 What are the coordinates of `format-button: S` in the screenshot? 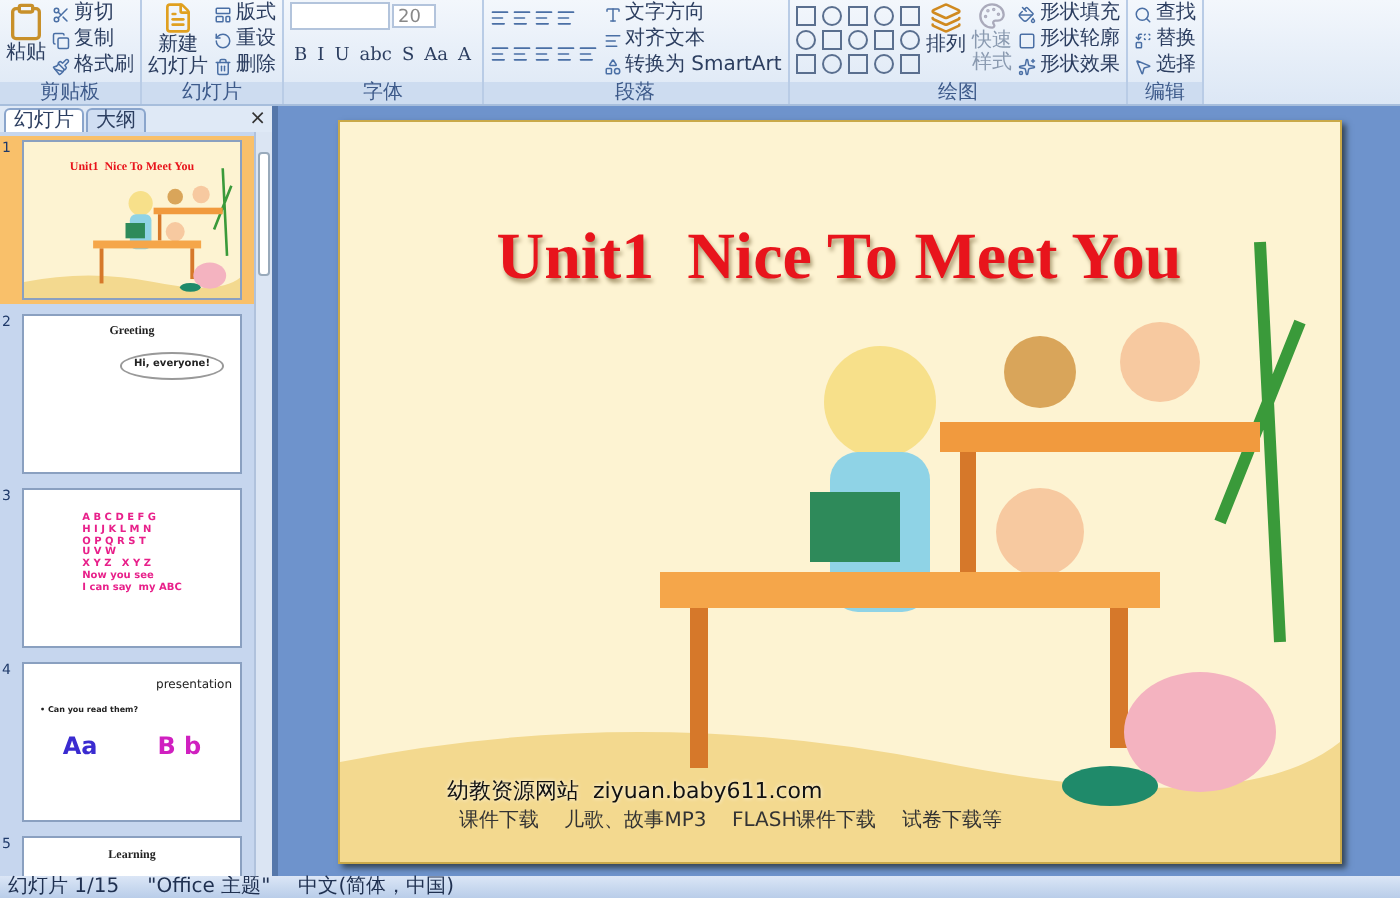 It's located at (408, 56).